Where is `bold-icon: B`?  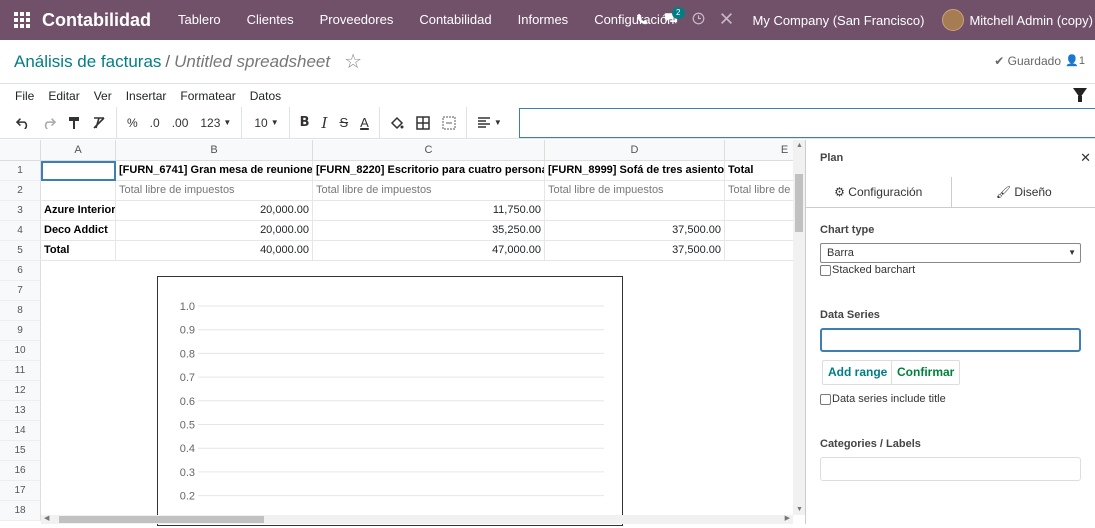
bold-icon: B is located at coordinates (305, 123).